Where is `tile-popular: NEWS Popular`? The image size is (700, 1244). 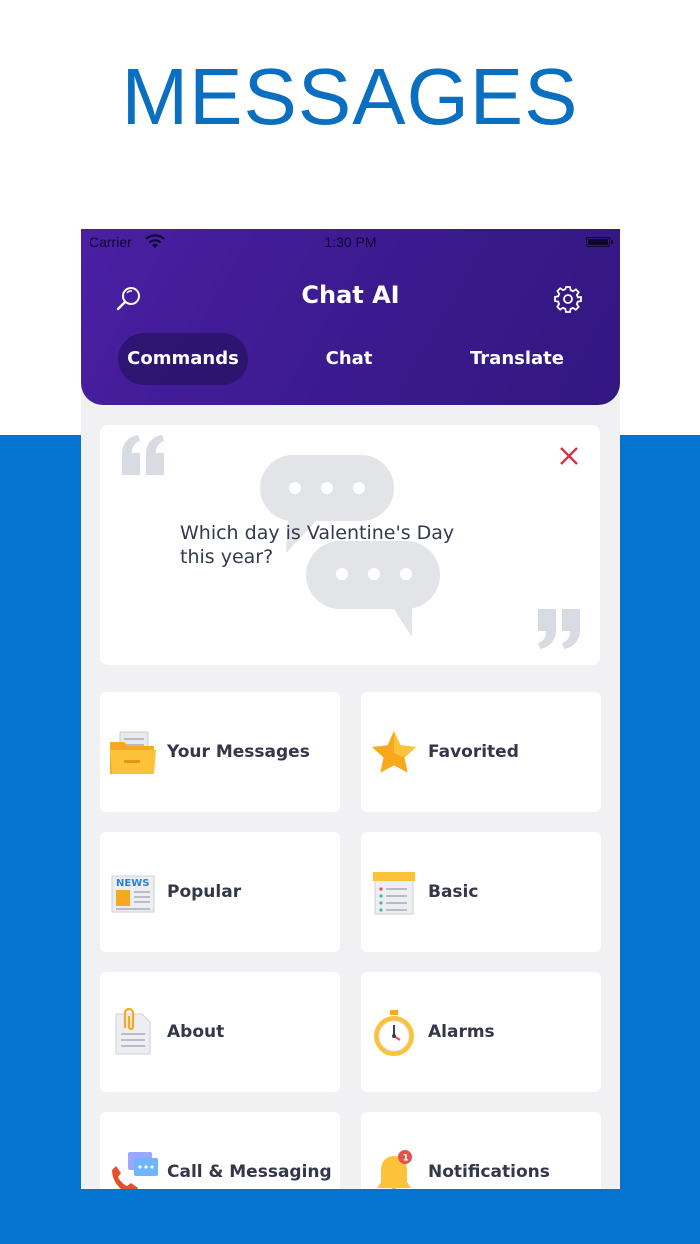 tile-popular: NEWS Popular is located at coordinates (220, 892).